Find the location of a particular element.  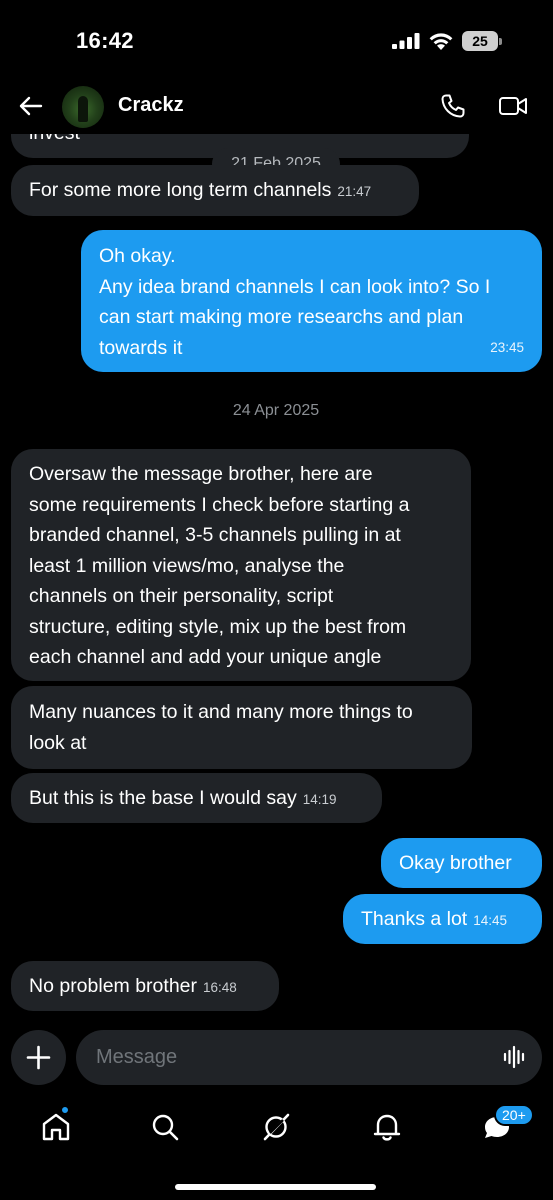

message-text: No problem brother is located at coordinates (113, 986).